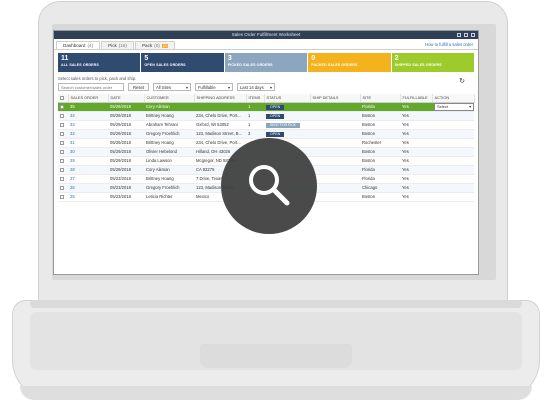 Image resolution: width=552 pixels, height=416 pixels. What do you see at coordinates (88, 143) in the screenshot?
I see `sales-order-cell: 31` at bounding box center [88, 143].